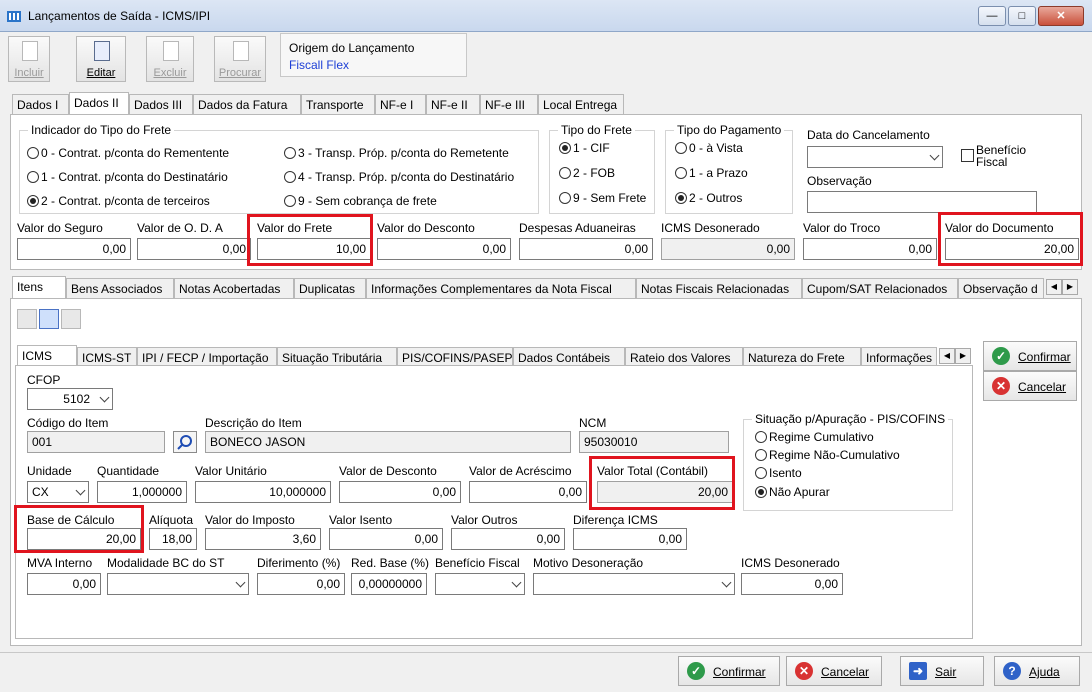 The image size is (1092, 692). Describe the element at coordinates (389, 584) in the screenshot. I see `red-base-input: 0,00000000` at that location.